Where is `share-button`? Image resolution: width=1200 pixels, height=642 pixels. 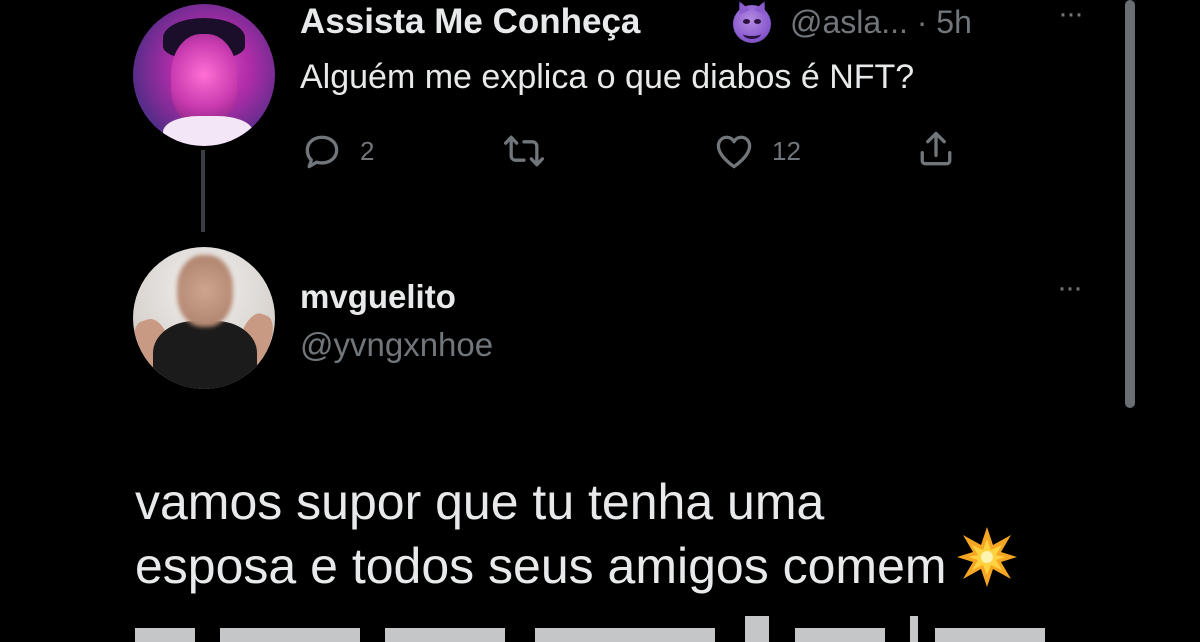
share-button is located at coordinates (936, 149).